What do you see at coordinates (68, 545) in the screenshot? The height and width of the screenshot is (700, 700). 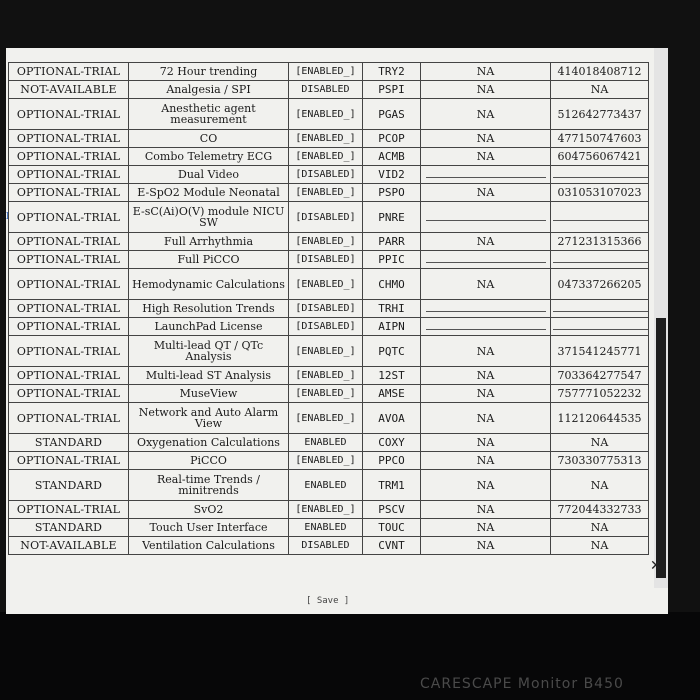 I see `status-cell: NOT-AVAILABLE` at bounding box center [68, 545].